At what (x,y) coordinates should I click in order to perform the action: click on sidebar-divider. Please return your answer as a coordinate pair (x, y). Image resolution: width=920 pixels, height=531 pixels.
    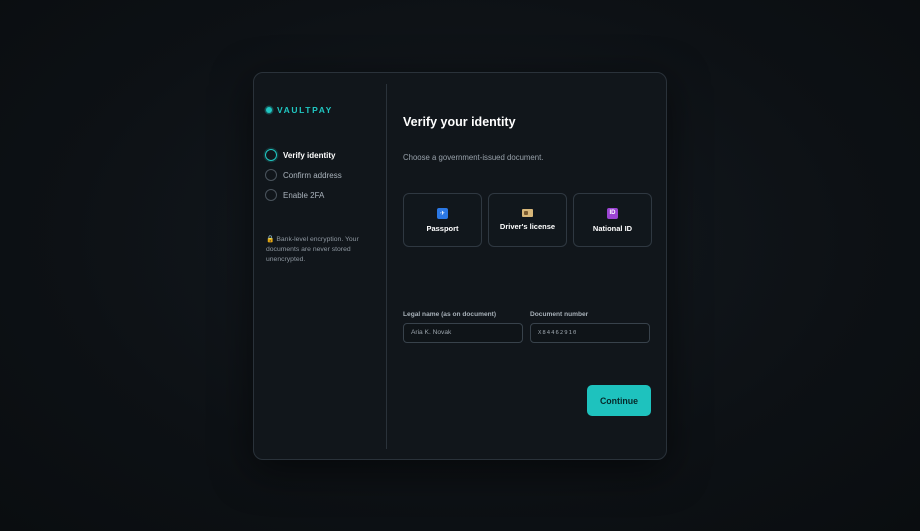
    Looking at the image, I should click on (386, 266).